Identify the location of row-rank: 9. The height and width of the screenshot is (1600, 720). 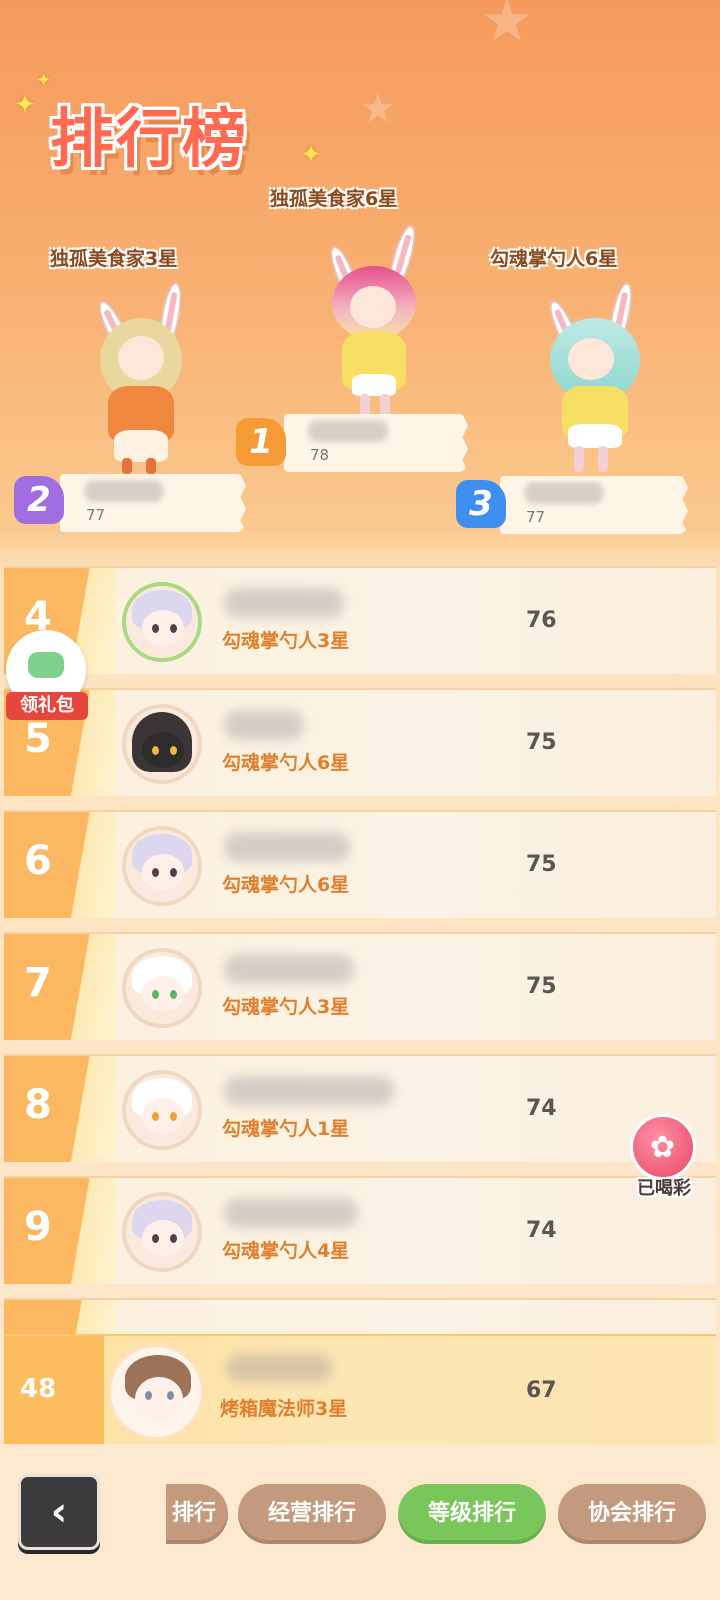
(38, 1227).